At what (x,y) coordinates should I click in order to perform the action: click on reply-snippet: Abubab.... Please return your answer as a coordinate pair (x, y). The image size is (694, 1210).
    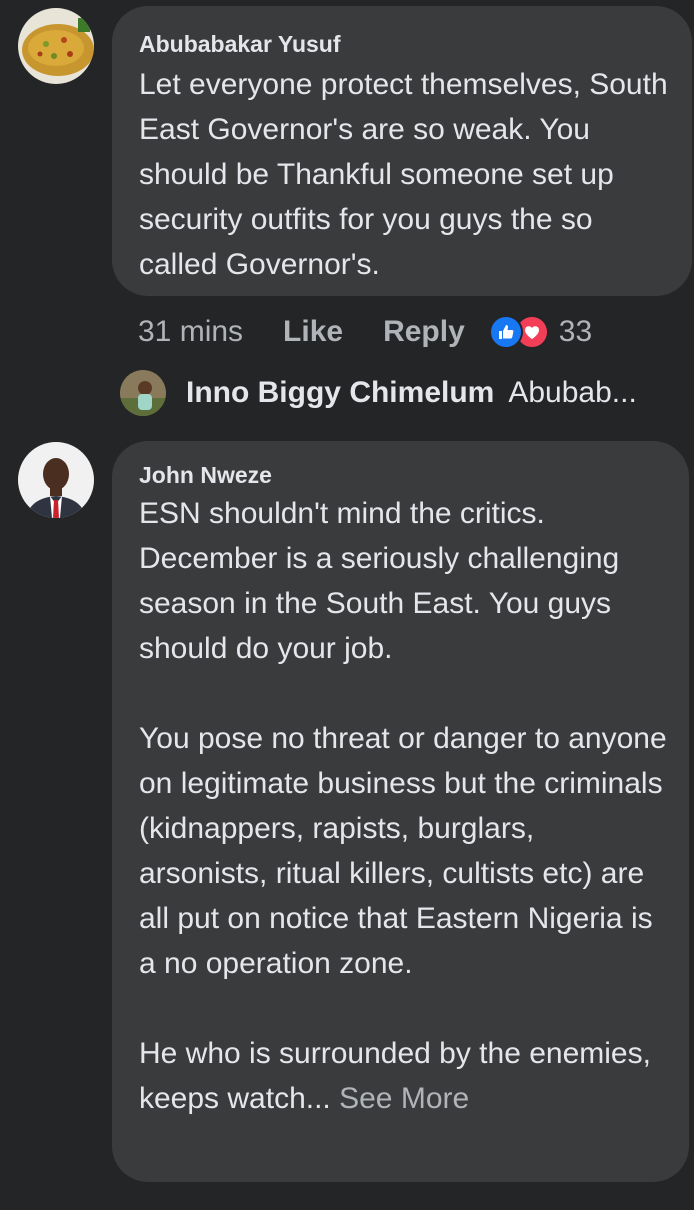
    Looking at the image, I should click on (572, 392).